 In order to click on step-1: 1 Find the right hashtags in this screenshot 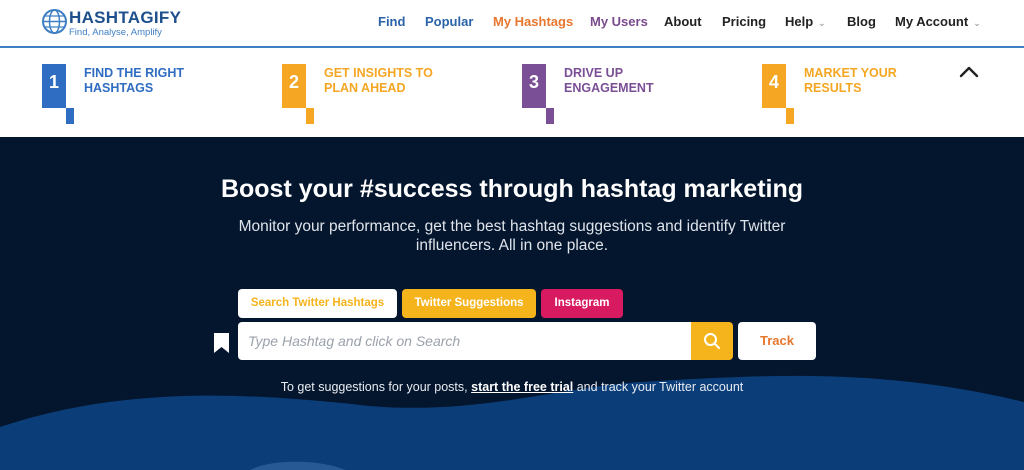, I will do `click(142, 94)`.